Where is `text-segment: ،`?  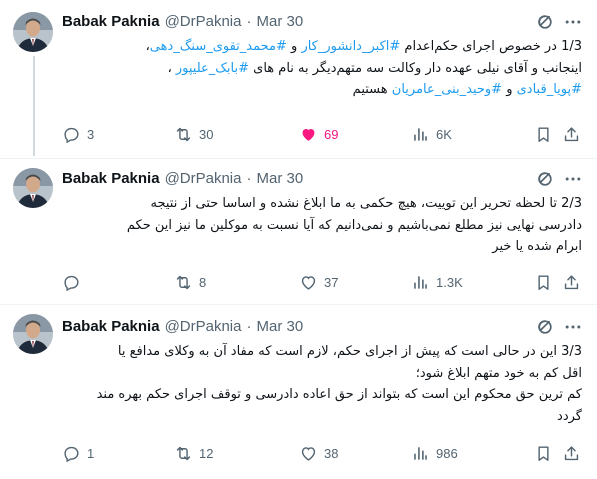
text-segment: ، is located at coordinates (171, 68).